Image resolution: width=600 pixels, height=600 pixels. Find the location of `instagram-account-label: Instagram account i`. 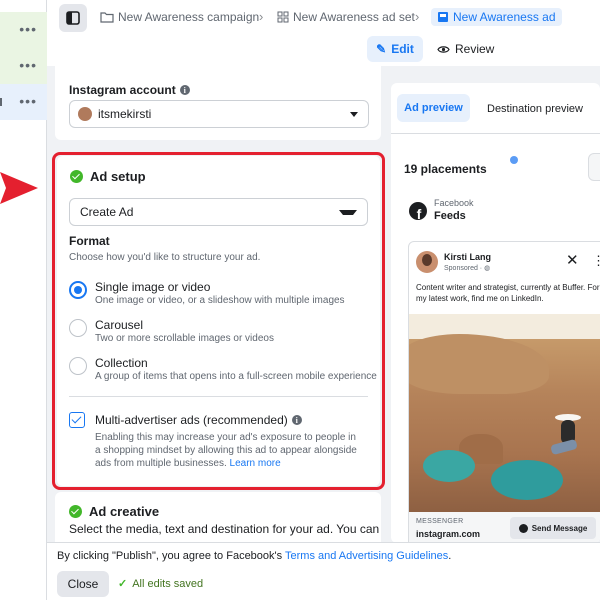

instagram-account-label: Instagram account i is located at coordinates (129, 90).